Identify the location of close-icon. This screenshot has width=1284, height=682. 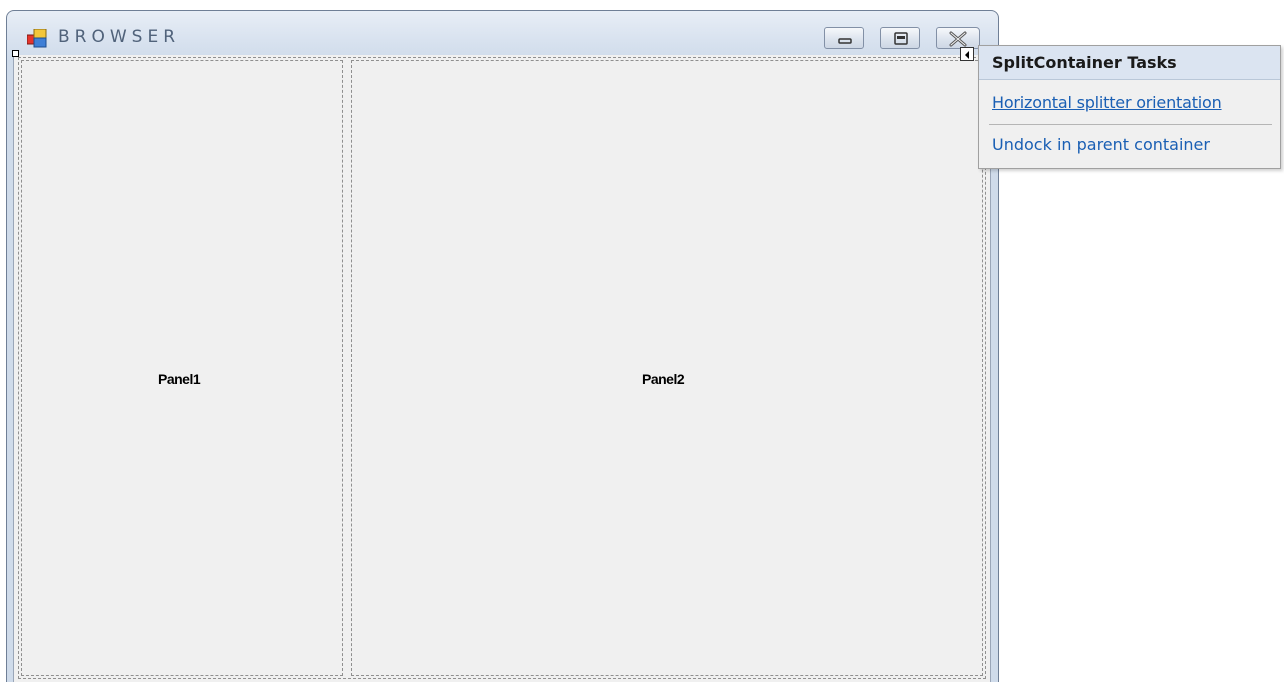
(958, 39).